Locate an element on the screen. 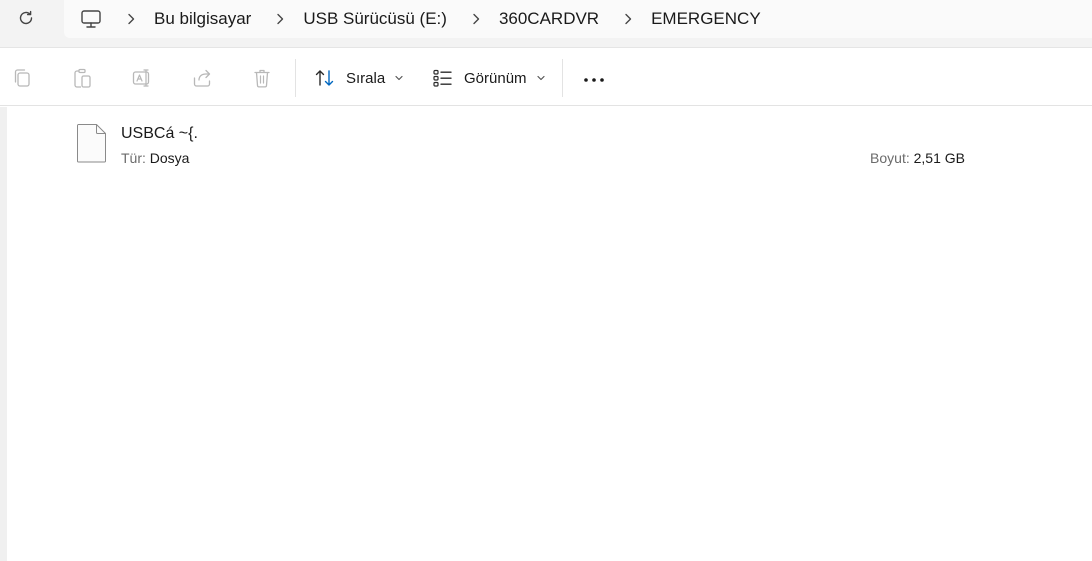 The width and height of the screenshot is (1092, 561). rename-button is located at coordinates (142, 78).